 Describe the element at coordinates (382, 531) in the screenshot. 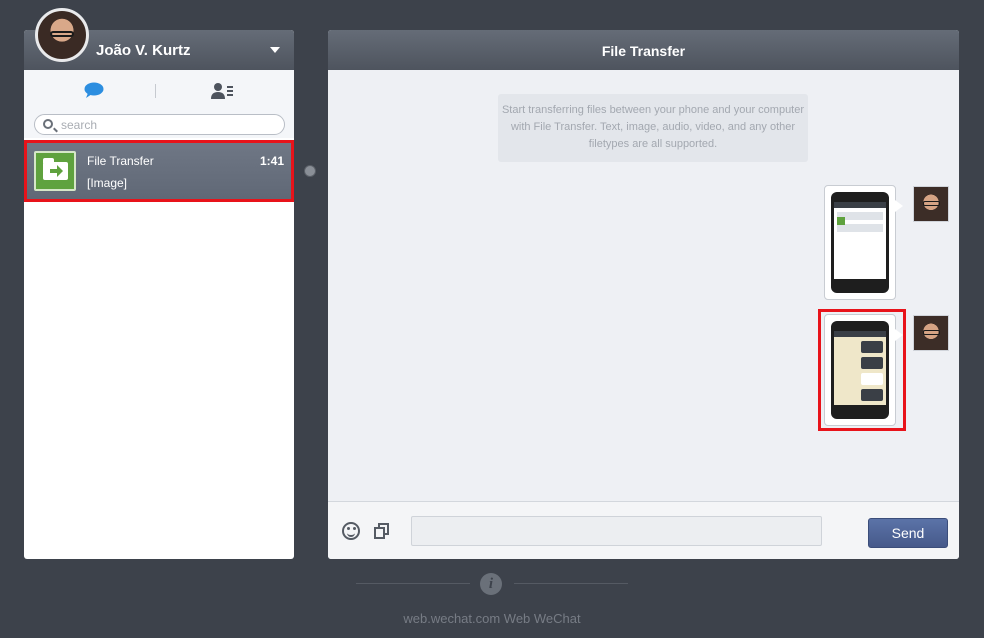

I see `file-icon` at that location.